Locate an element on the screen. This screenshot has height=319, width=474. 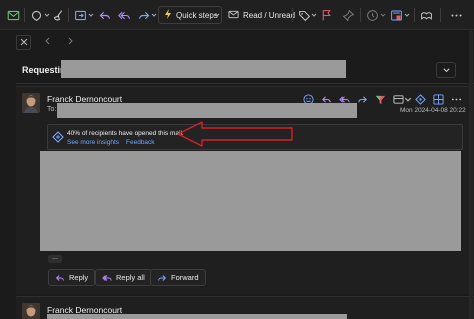
message-date: Mon 2024-04-08 20:22 is located at coordinates (433, 110).